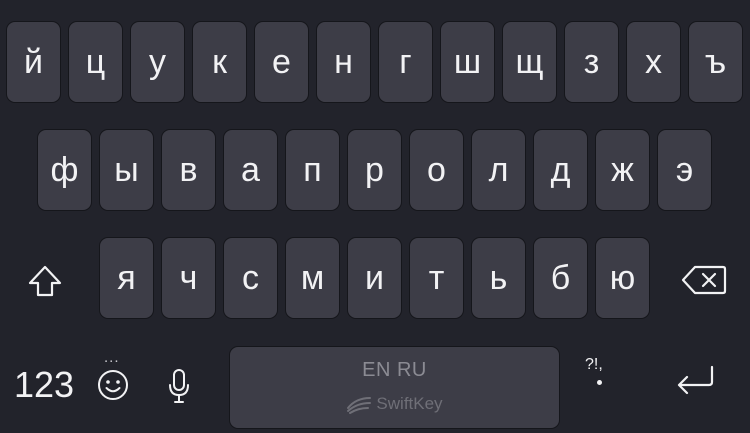 This screenshot has height=433, width=750. What do you see at coordinates (394, 370) in the screenshot?
I see `space-languages-label: EN RU` at bounding box center [394, 370].